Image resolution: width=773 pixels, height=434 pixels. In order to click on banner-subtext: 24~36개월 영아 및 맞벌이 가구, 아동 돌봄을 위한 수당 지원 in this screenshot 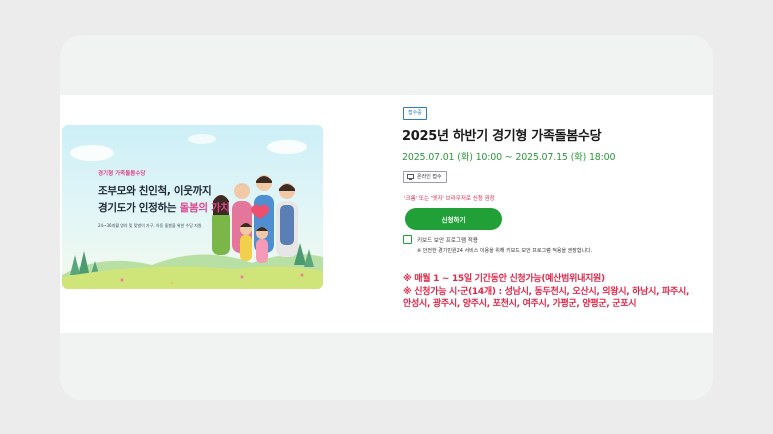, I will do `click(150, 225)`.